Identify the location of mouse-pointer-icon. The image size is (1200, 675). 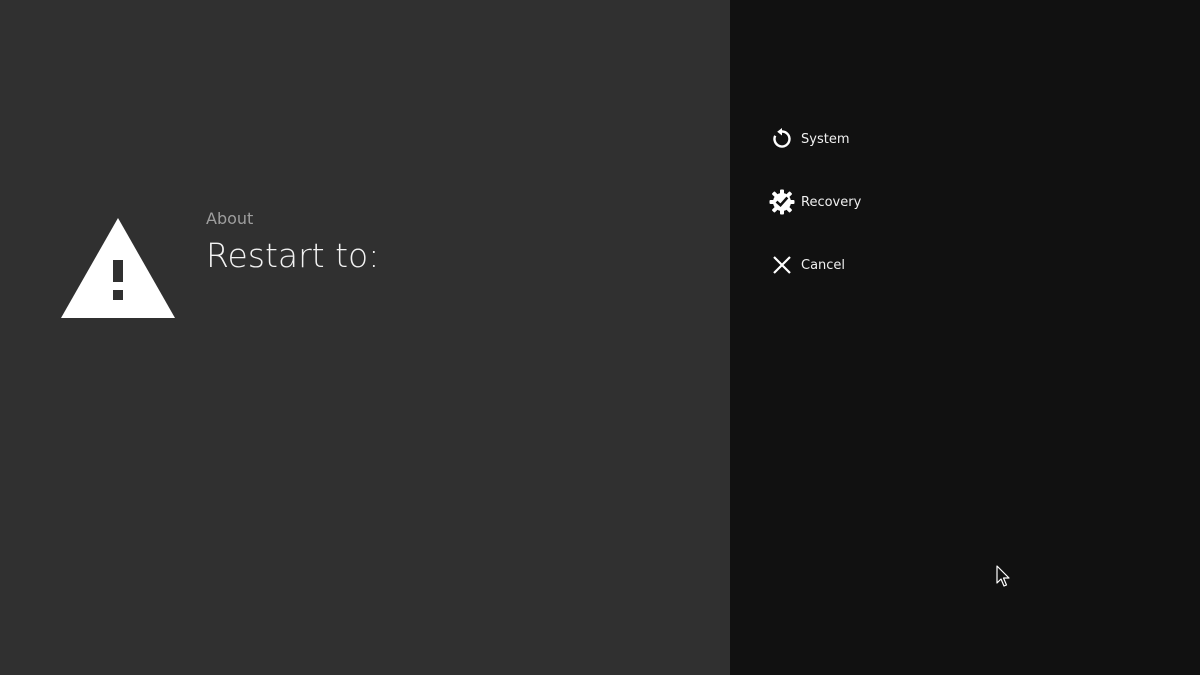
(1003, 576).